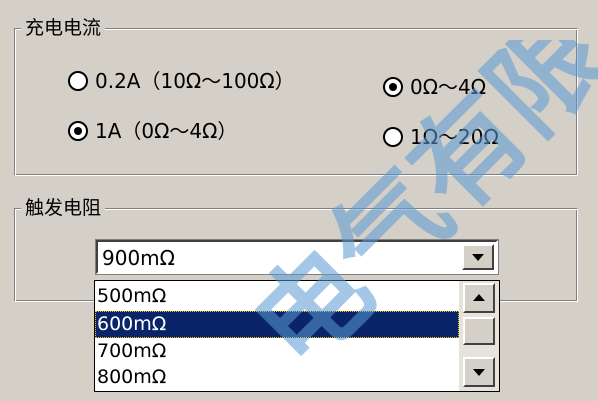 This screenshot has width=598, height=401. Describe the element at coordinates (297, 257) in the screenshot. I see `resistance-combobox: 900mΩ` at that location.